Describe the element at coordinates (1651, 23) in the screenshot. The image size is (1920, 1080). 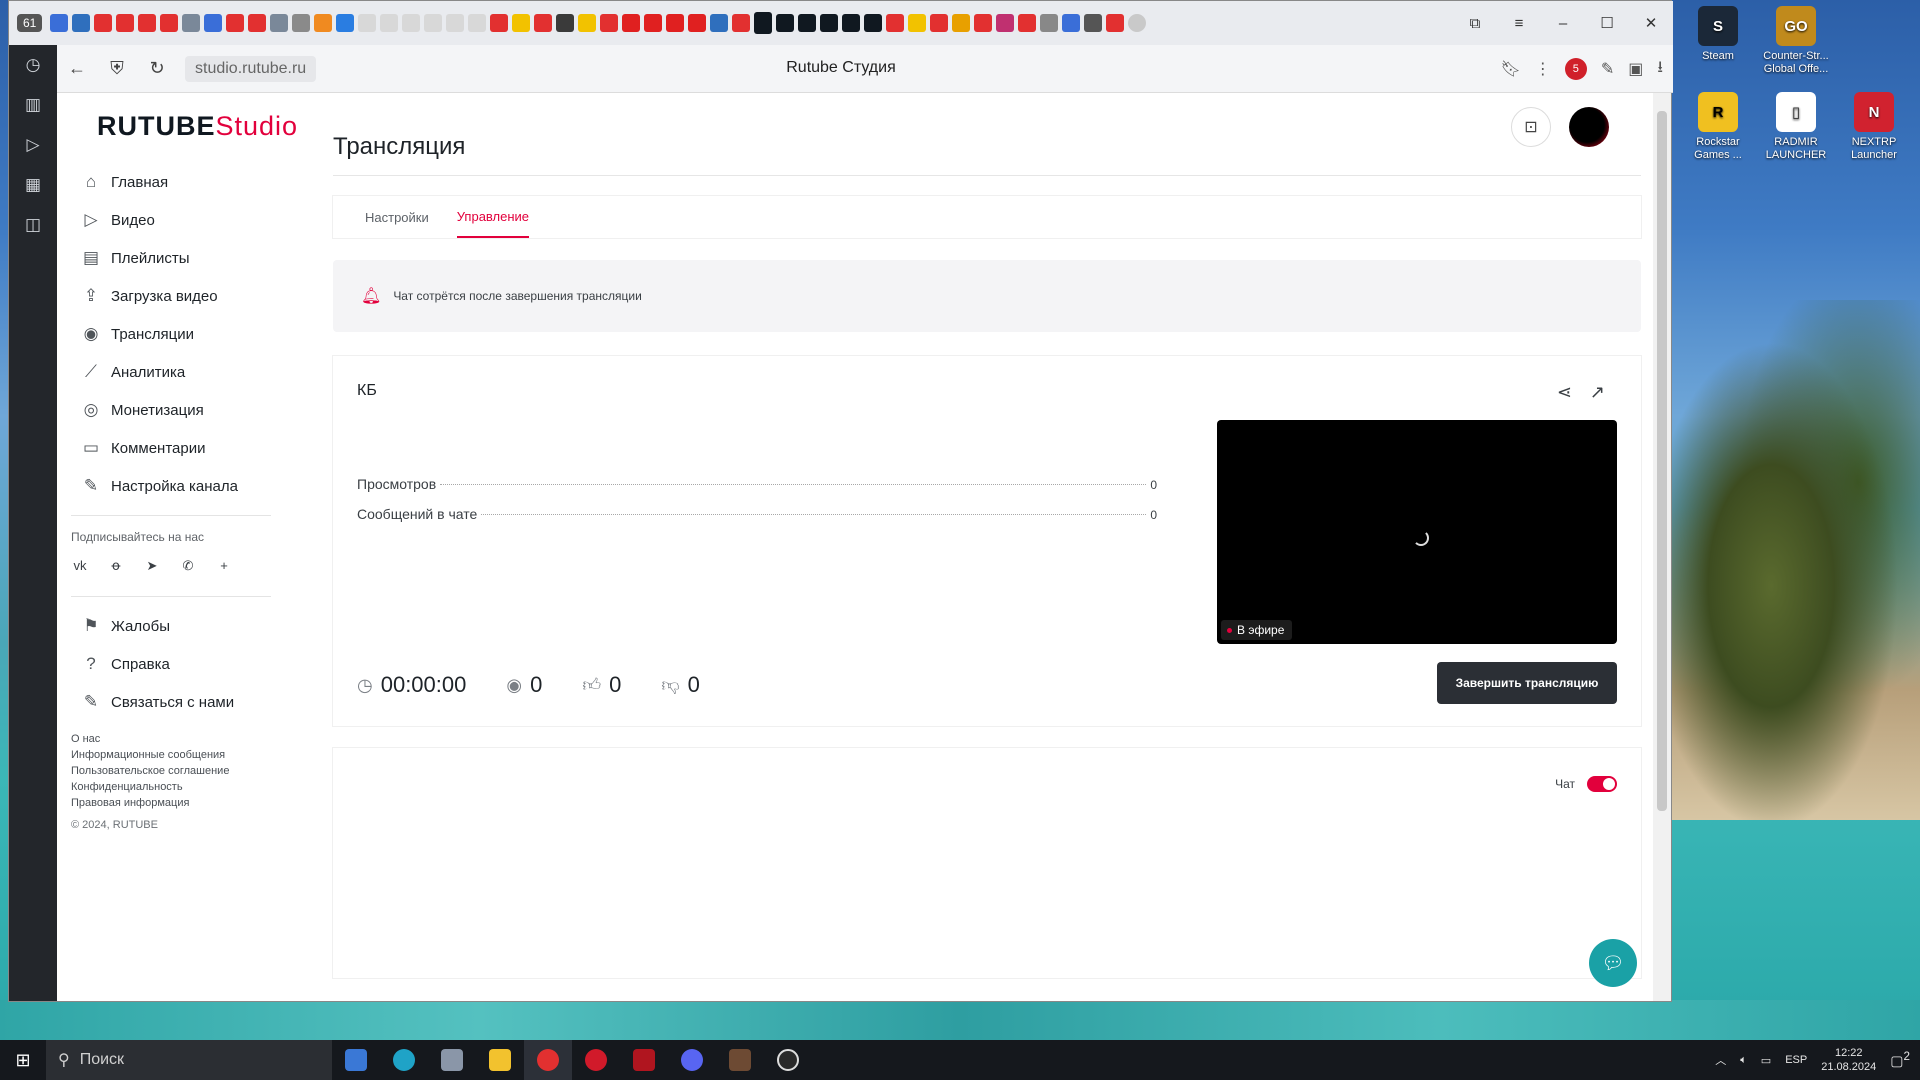
I see `close-icon: ✕` at that location.